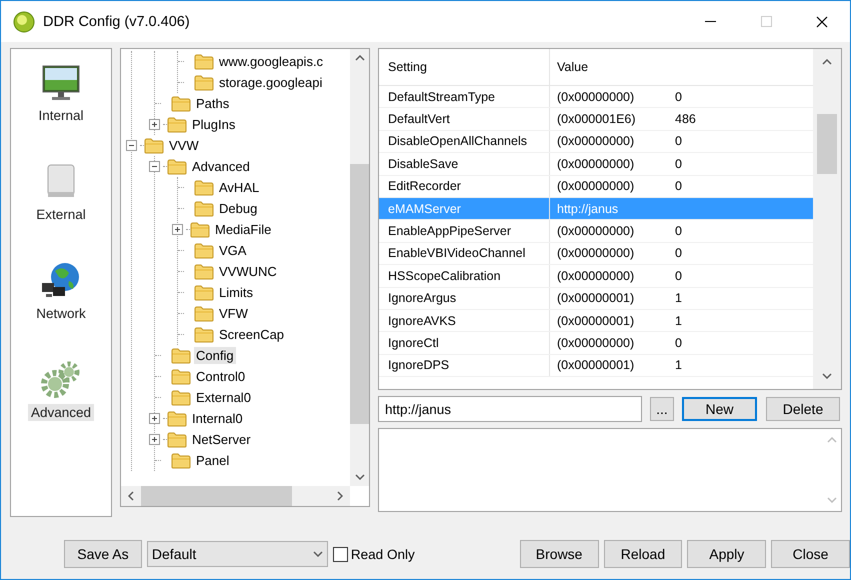 Image resolution: width=851 pixels, height=580 pixels. Describe the element at coordinates (464, 343) in the screenshot. I see `setting-cell: IgnoreCtl` at that location.